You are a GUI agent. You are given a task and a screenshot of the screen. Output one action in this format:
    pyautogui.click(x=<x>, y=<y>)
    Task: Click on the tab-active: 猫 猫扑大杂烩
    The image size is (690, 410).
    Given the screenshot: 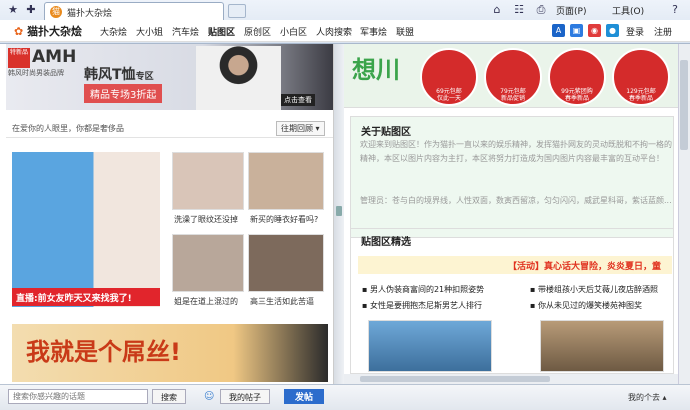 What is the action you would take?
    pyautogui.click(x=134, y=11)
    